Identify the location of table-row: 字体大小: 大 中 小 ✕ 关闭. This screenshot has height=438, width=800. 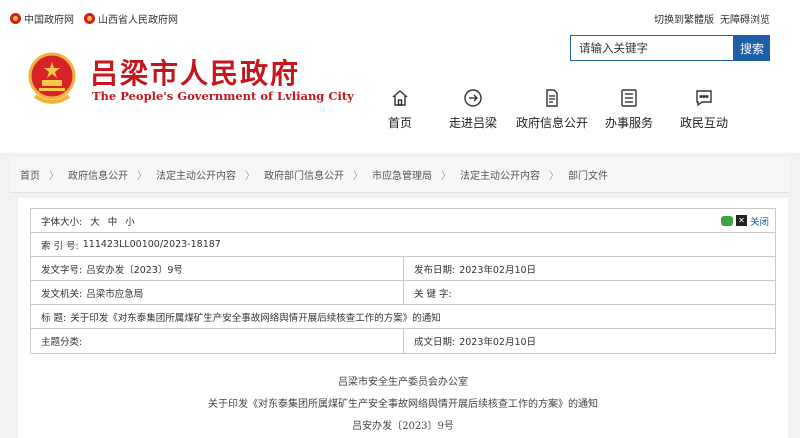
(403, 221).